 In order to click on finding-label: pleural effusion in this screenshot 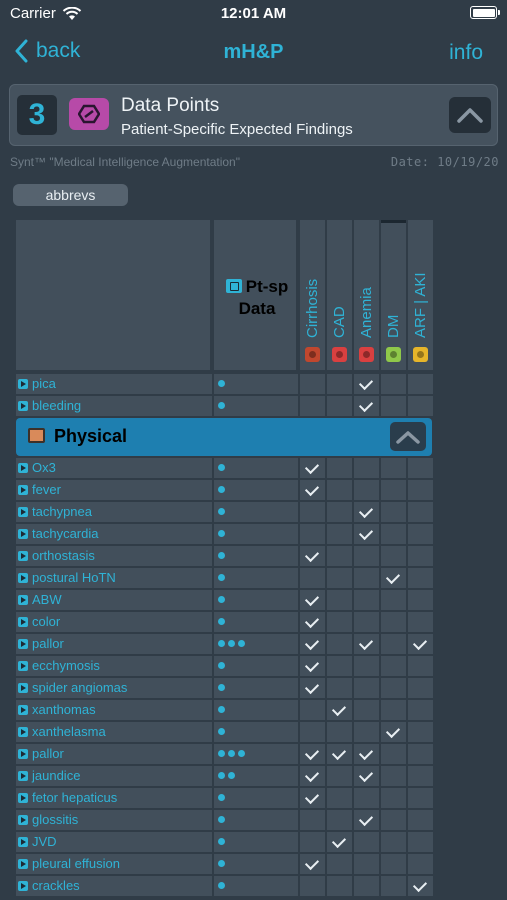, I will do `click(114, 864)`.